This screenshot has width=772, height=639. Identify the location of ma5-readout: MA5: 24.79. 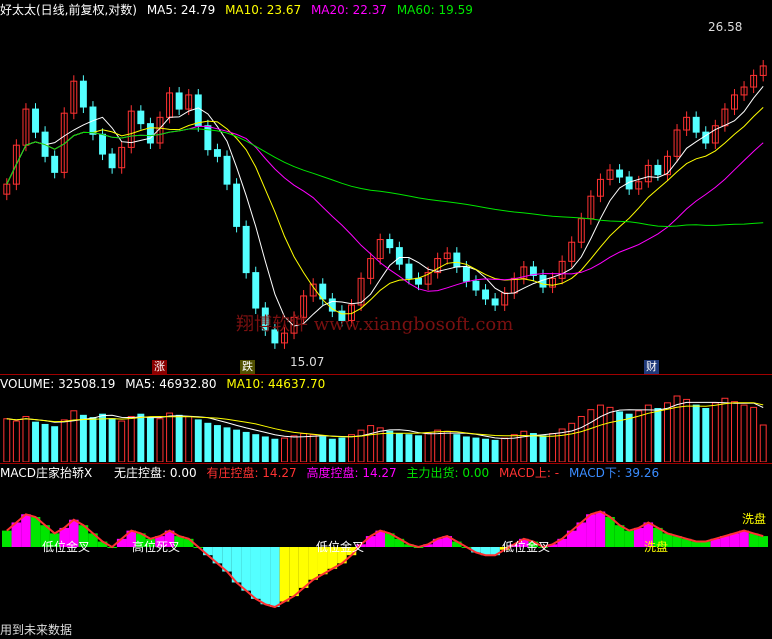
(181, 10).